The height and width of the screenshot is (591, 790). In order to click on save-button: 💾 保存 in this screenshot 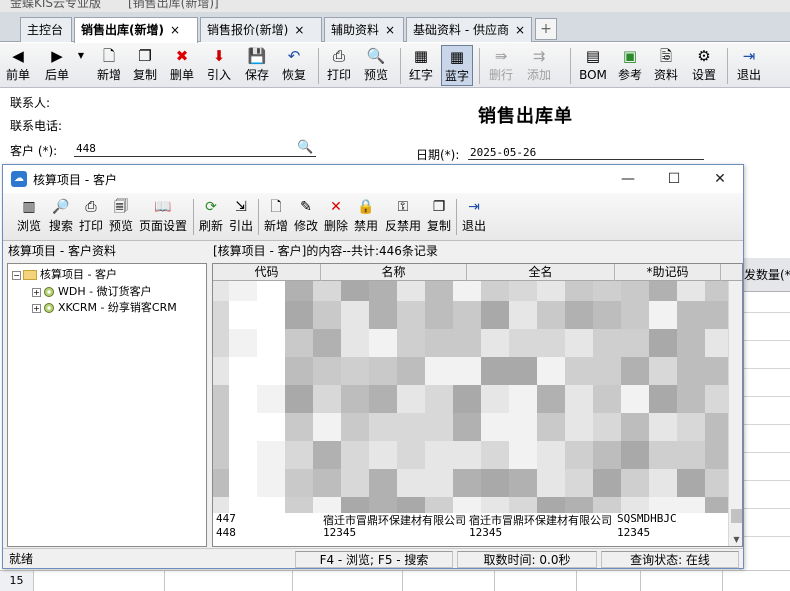, I will do `click(257, 65)`.